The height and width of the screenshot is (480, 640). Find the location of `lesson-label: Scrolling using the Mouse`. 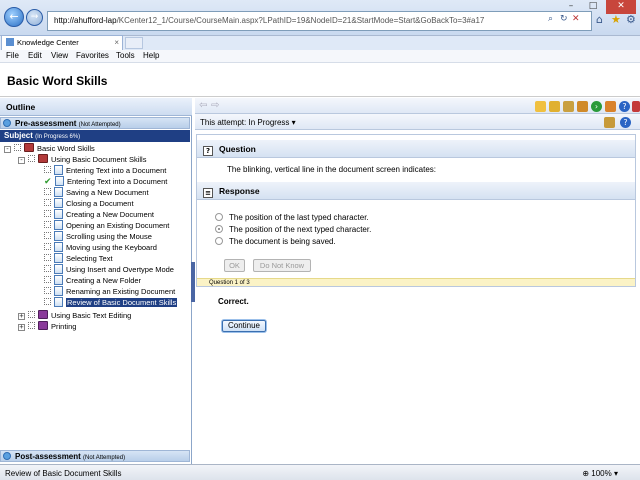

lesson-label: Scrolling using the Mouse is located at coordinates (109, 236).